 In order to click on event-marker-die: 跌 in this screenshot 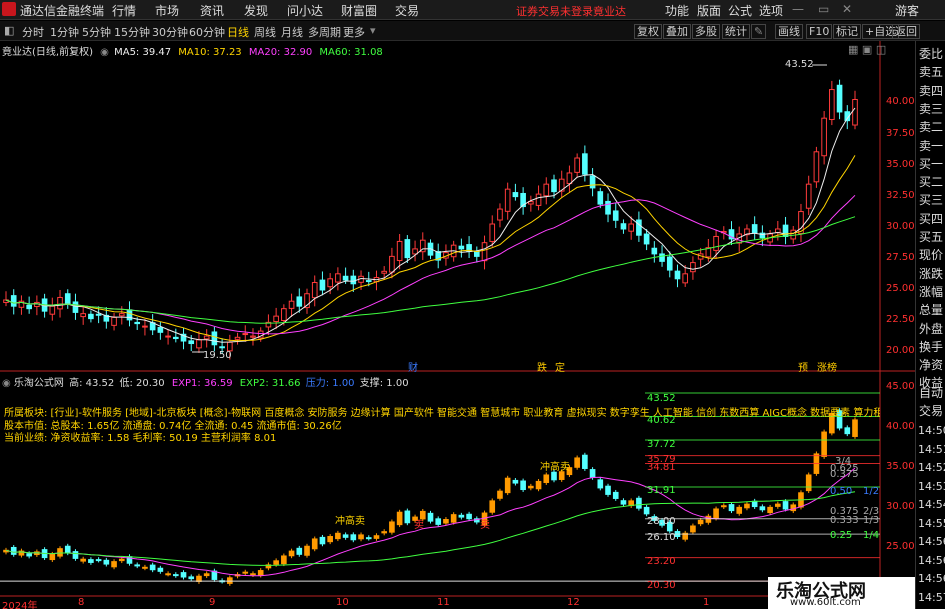, I will do `click(542, 366)`.